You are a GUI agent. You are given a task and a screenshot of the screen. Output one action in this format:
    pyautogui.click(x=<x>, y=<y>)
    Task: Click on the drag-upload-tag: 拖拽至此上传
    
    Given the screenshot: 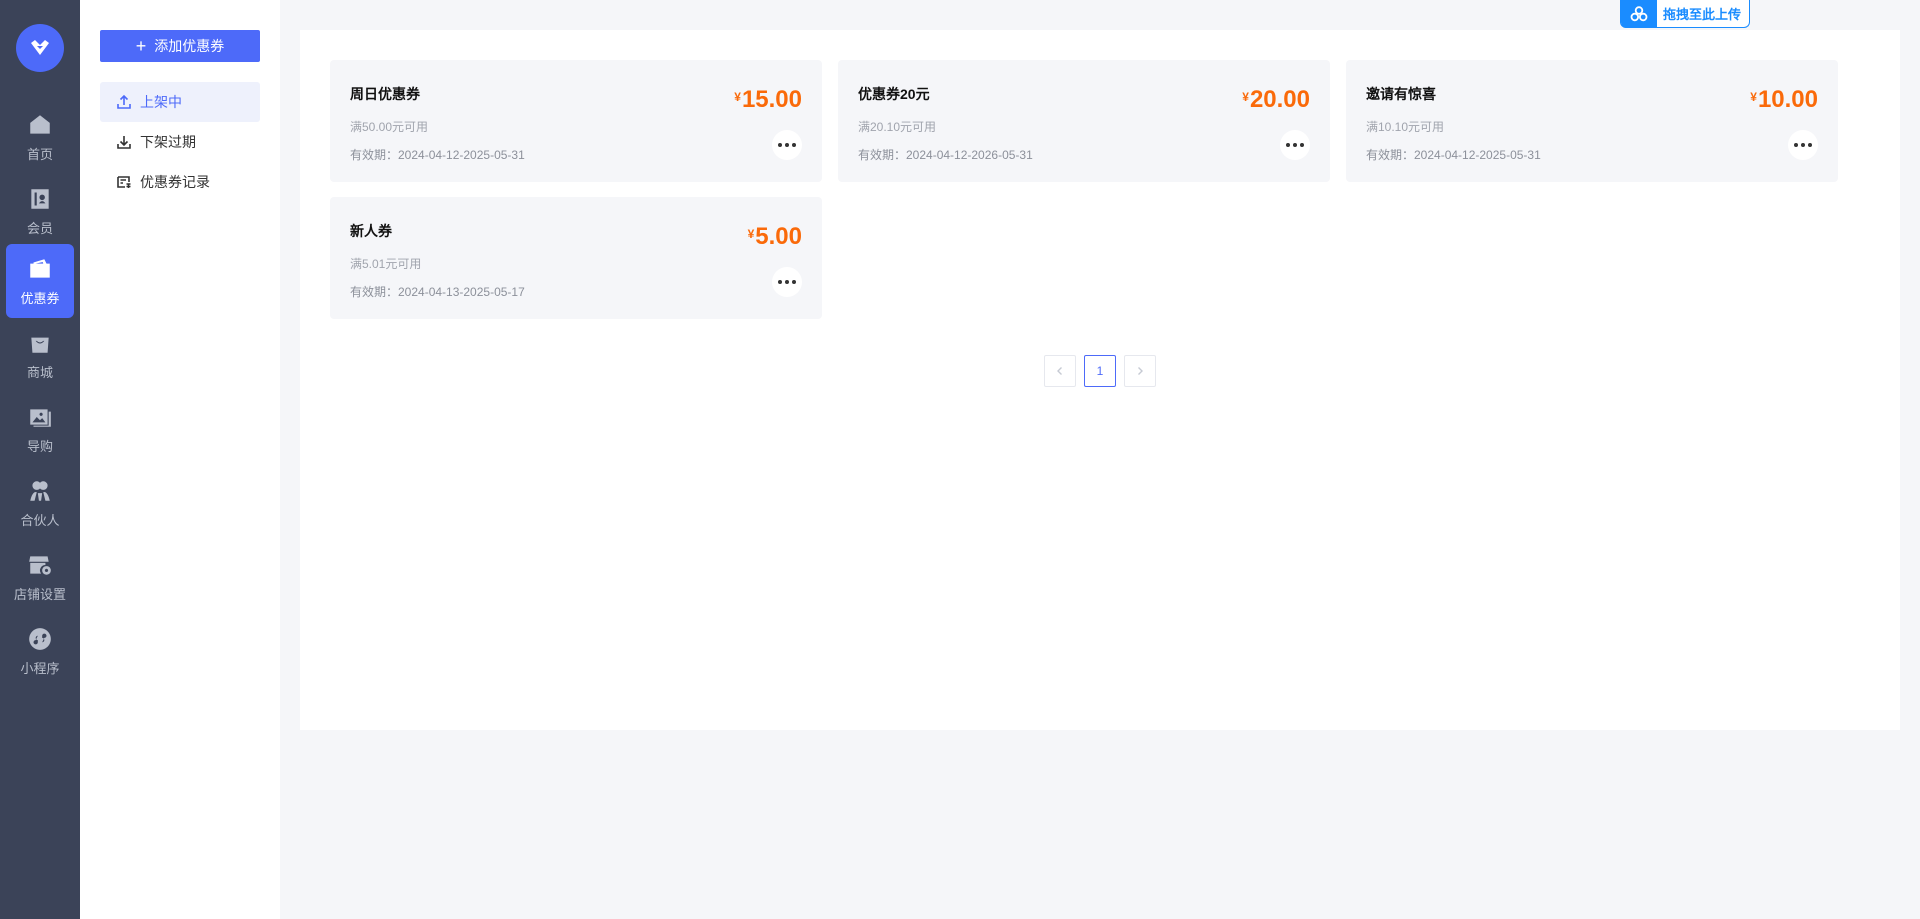 What is the action you would take?
    pyautogui.click(x=1685, y=14)
    